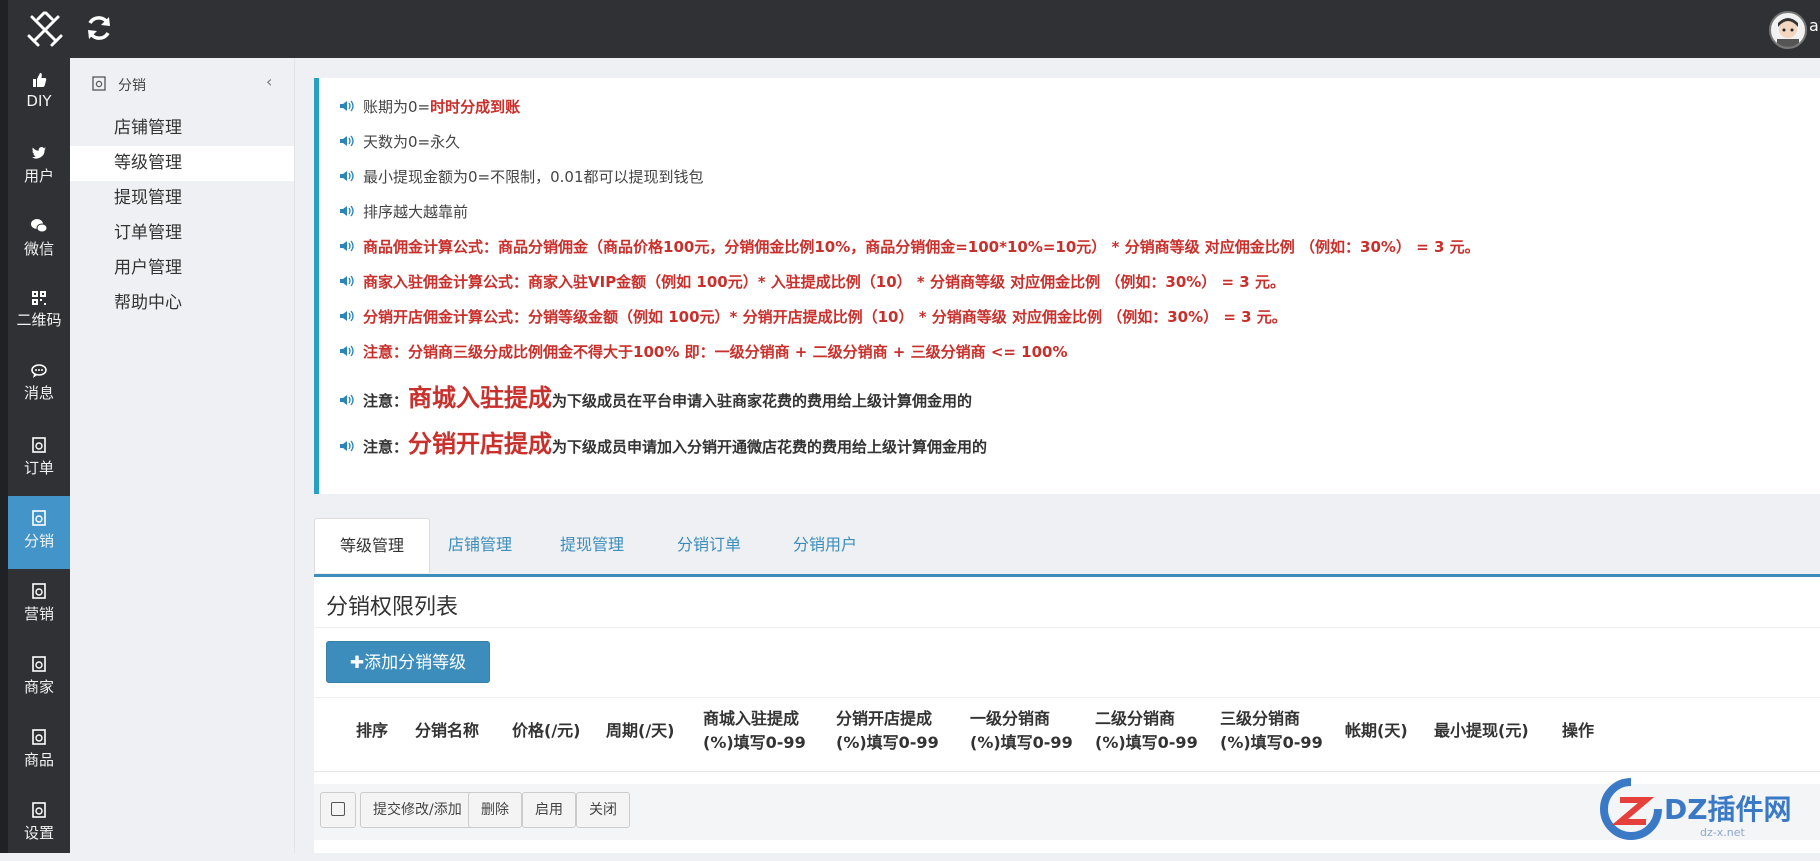 This screenshot has height=861, width=1820. I want to click on checkbox-icon, so click(338, 809).